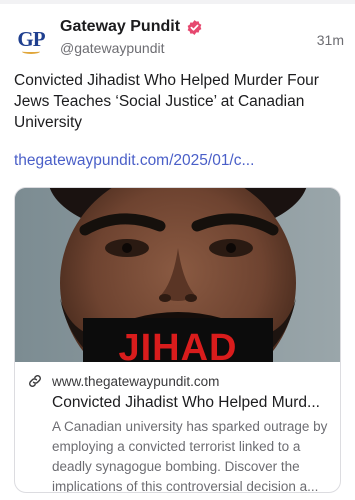 This screenshot has width=355, height=500. Describe the element at coordinates (178, 344) in the screenshot. I see `image-banner-text: JIHAD` at that location.